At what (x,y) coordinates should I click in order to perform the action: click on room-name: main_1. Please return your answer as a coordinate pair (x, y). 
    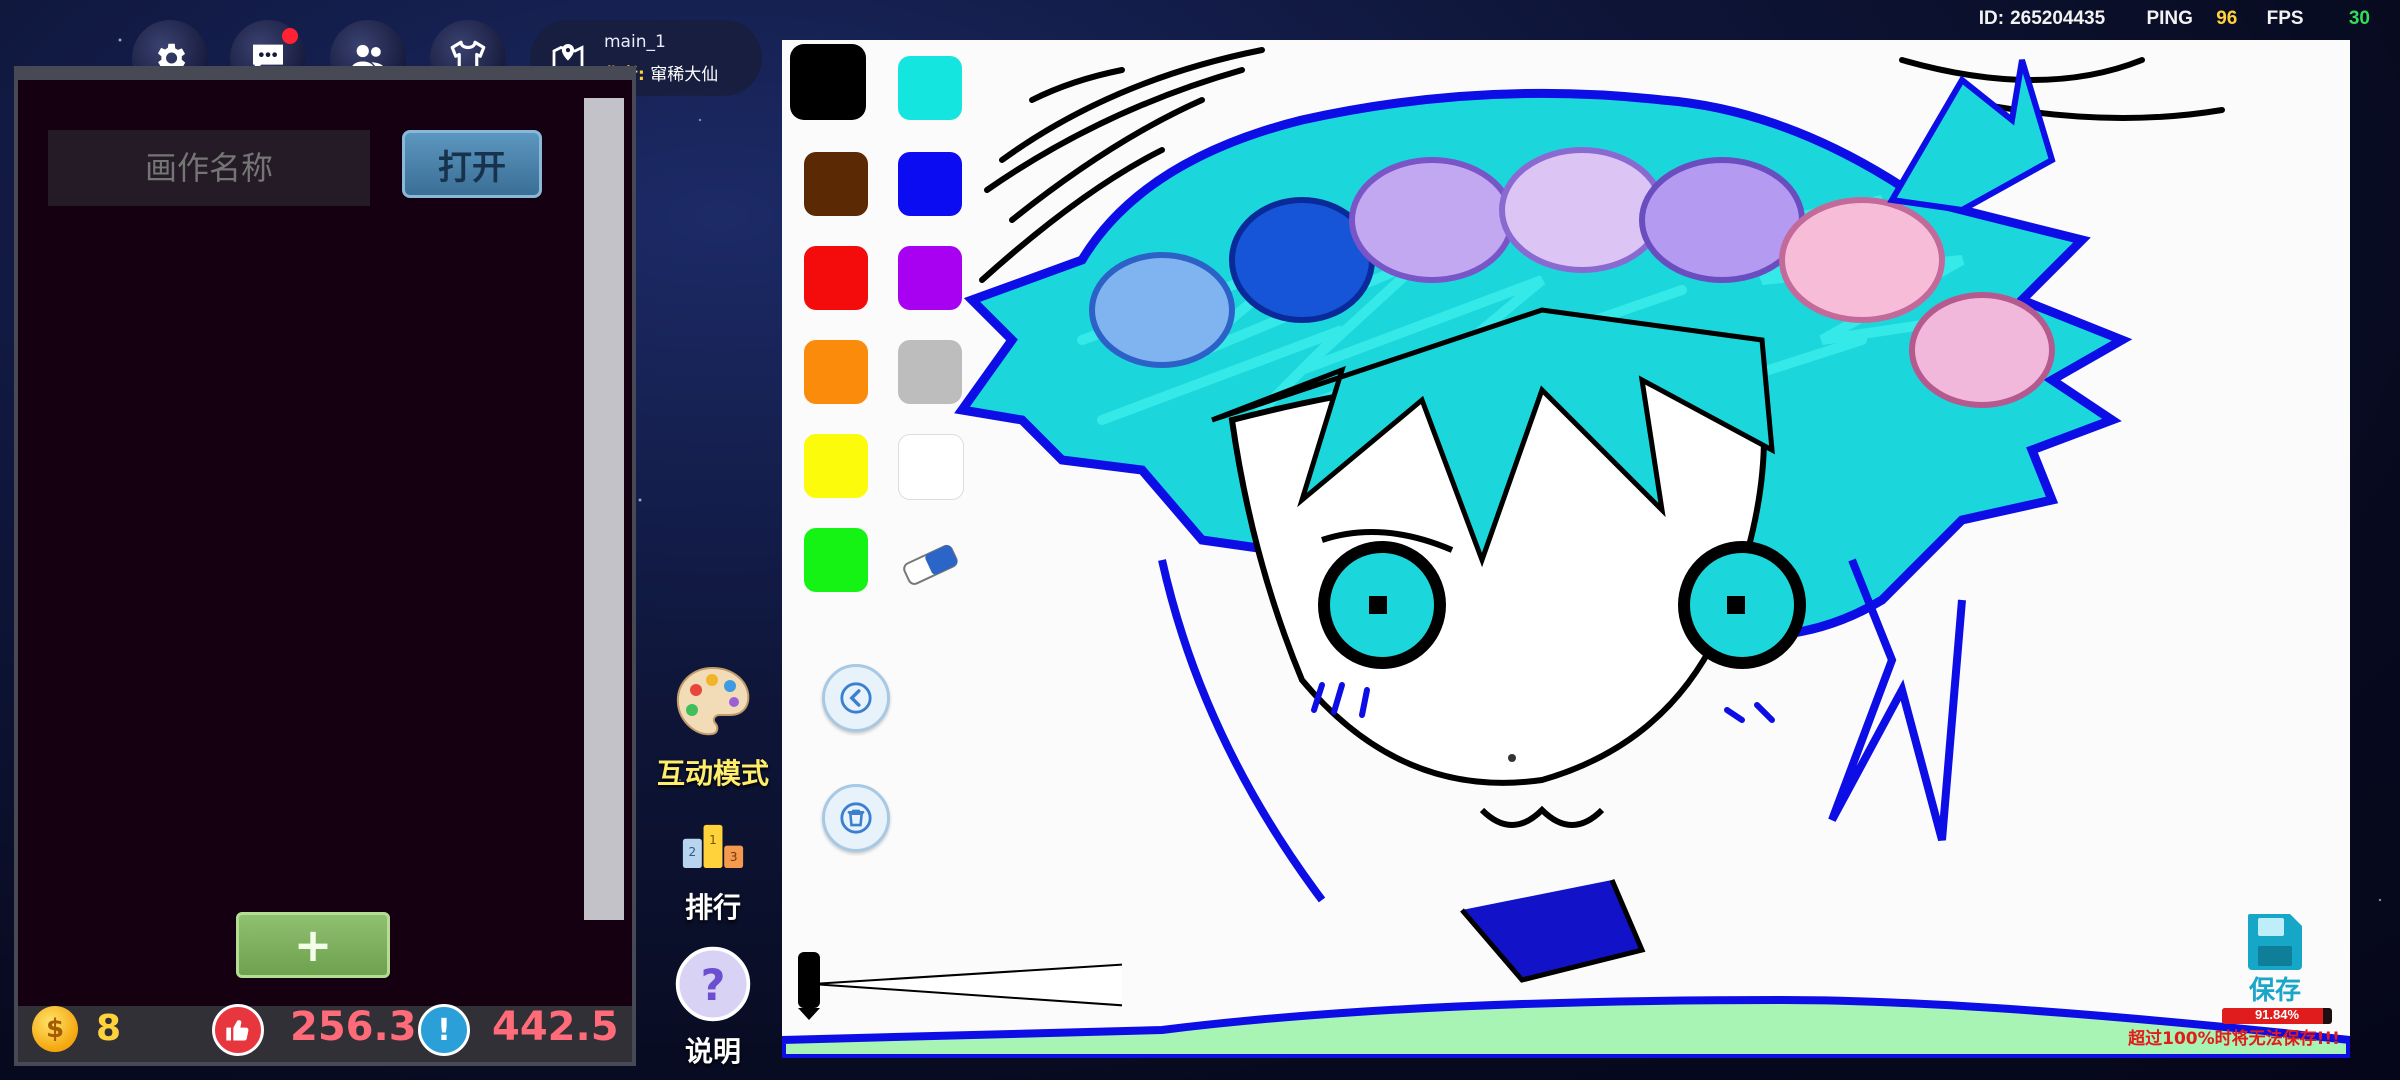
    Looking at the image, I should click on (635, 42).